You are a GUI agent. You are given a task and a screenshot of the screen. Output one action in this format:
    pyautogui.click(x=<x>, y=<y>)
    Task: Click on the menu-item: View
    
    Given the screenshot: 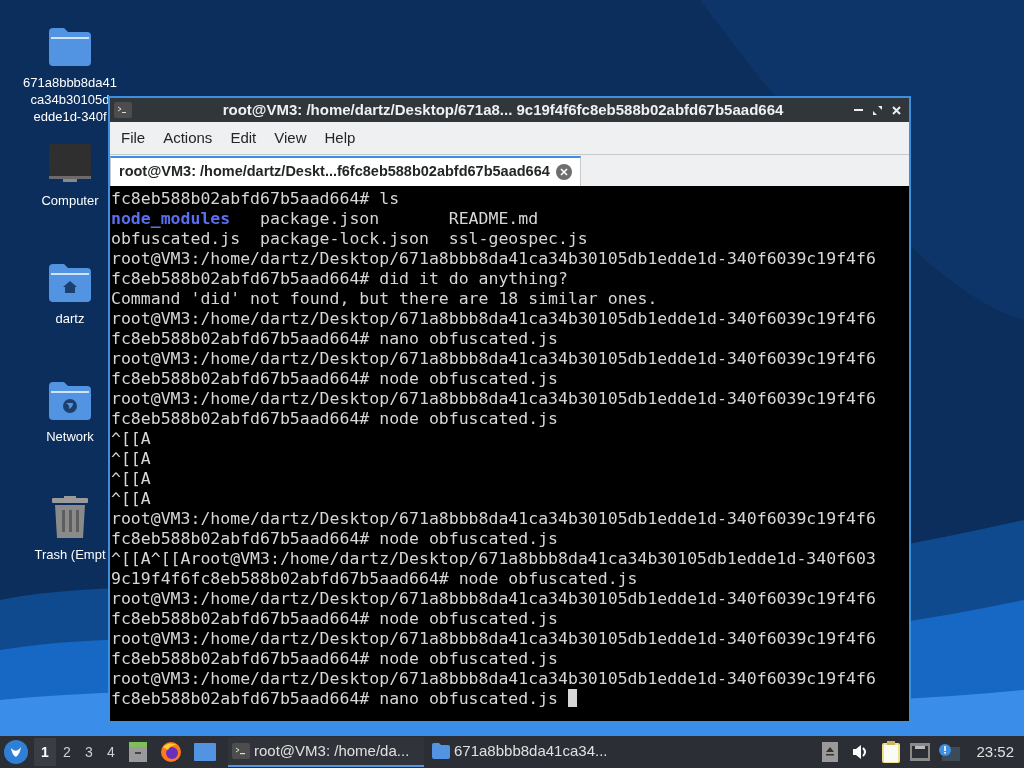 What is the action you would take?
    pyautogui.click(x=290, y=138)
    